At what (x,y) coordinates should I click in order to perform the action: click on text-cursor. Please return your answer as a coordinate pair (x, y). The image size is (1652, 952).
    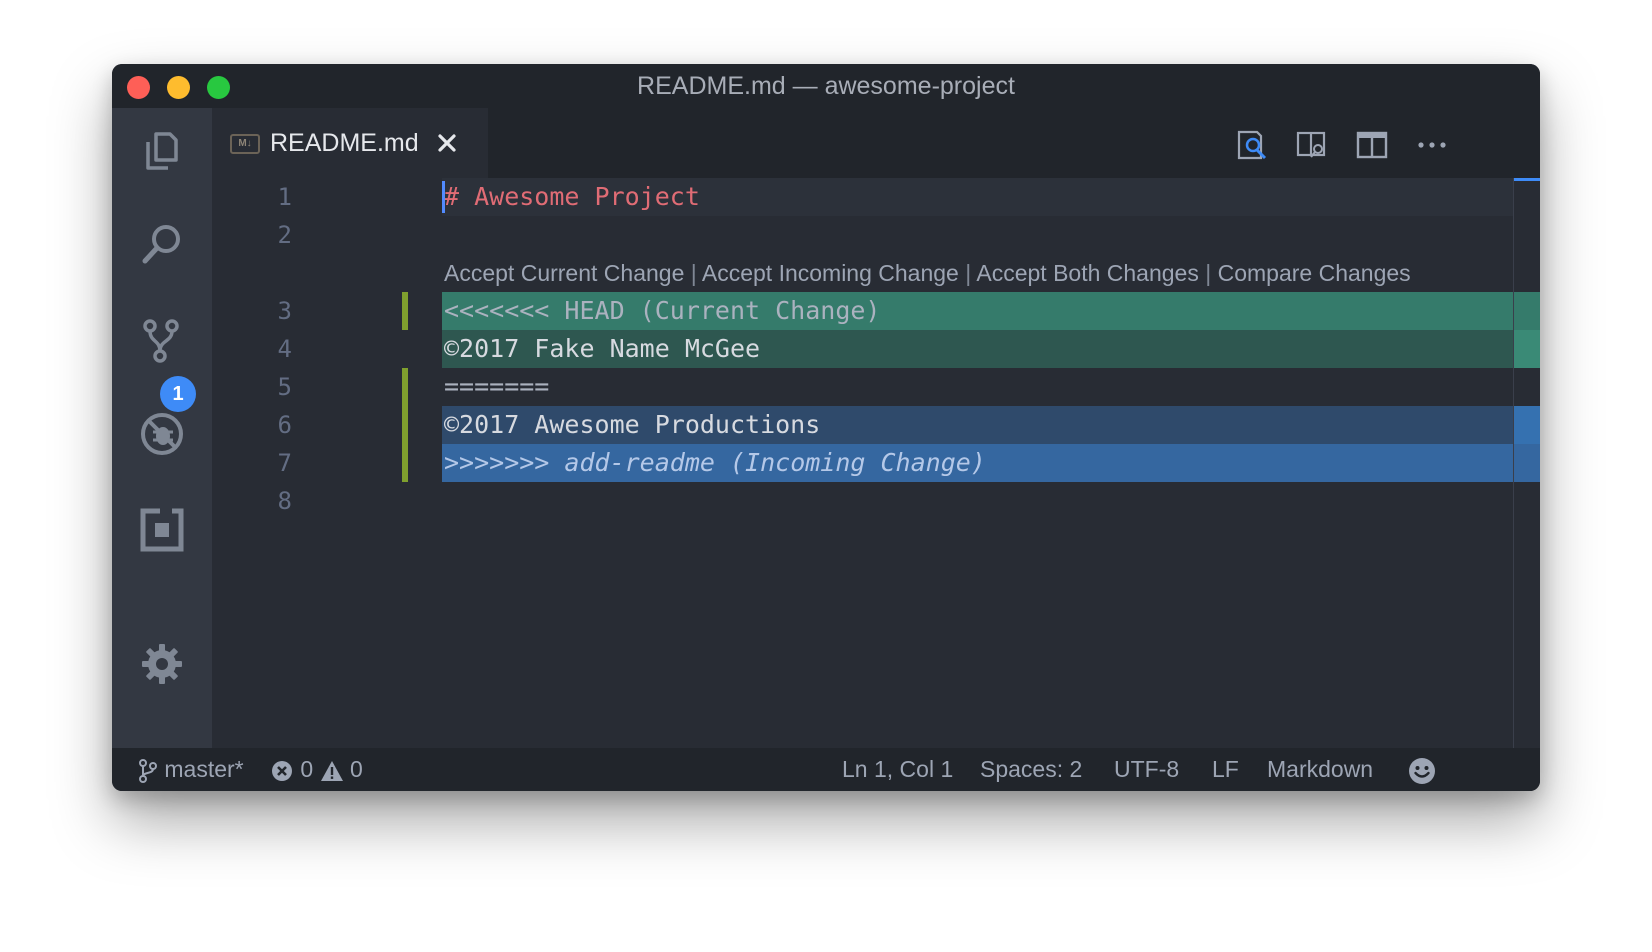
    Looking at the image, I should click on (443, 197).